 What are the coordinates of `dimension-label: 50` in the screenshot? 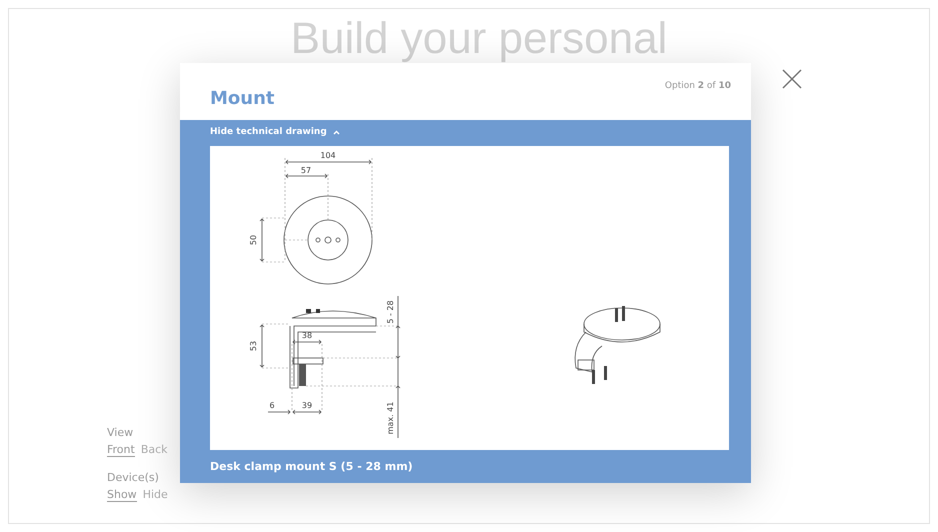 It's located at (253, 239).